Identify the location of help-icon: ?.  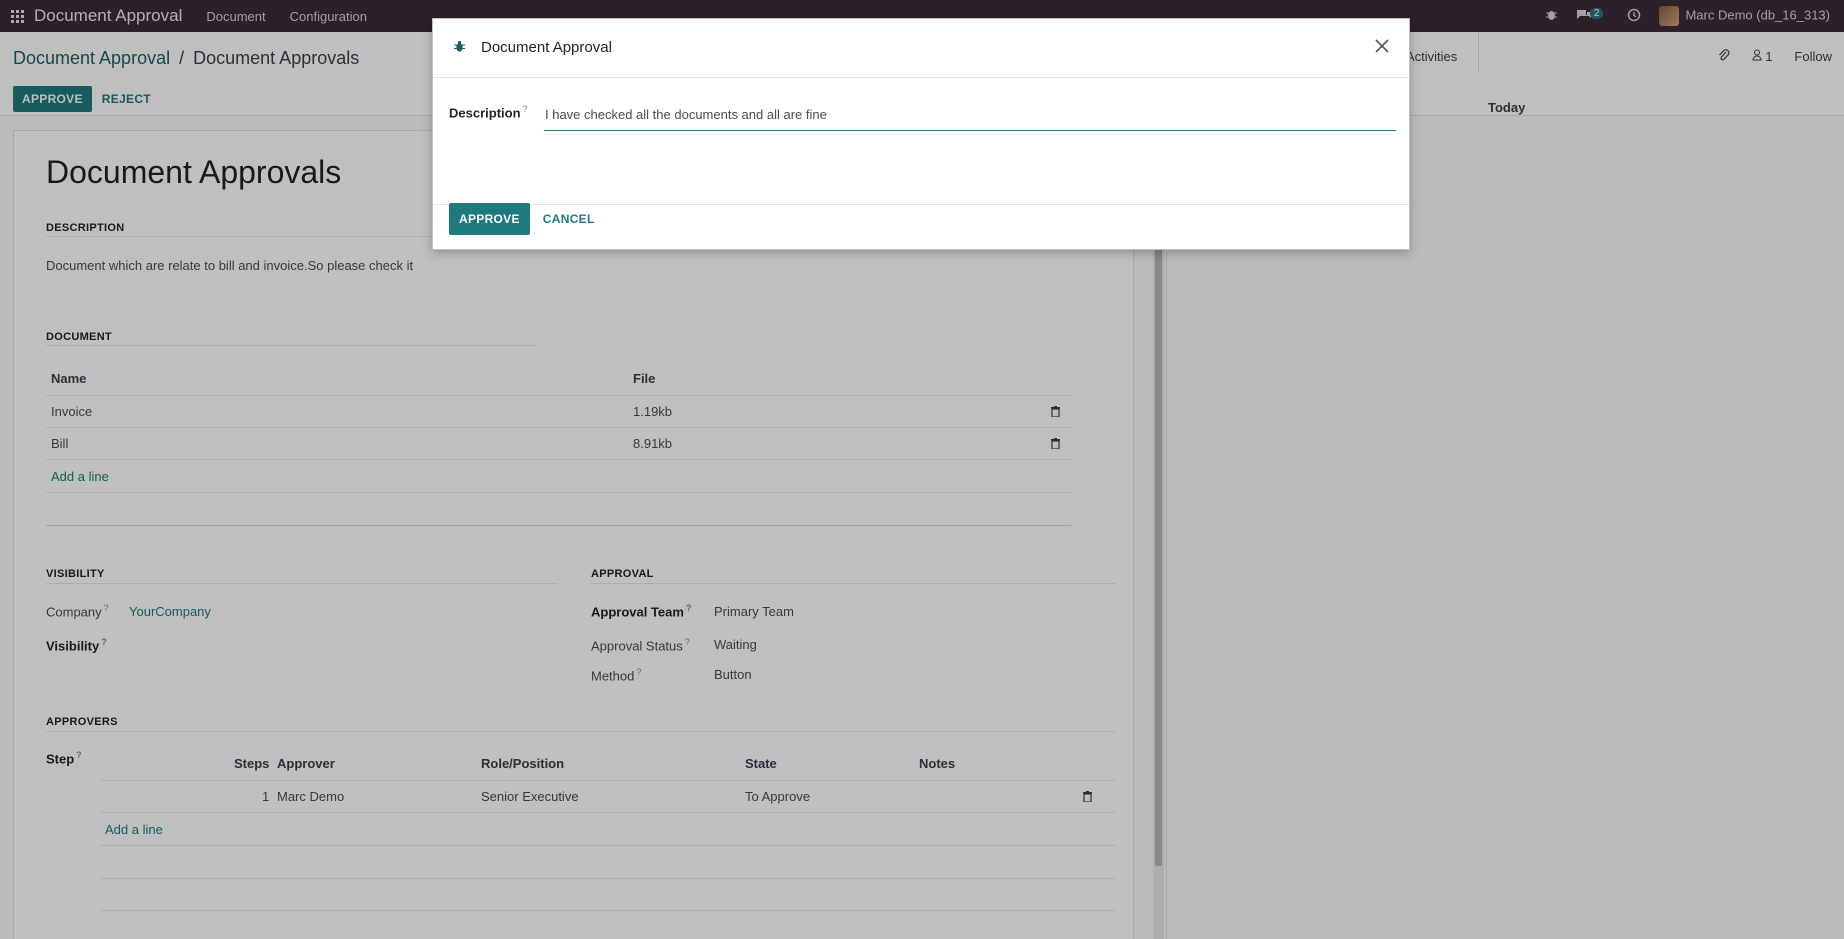
(525, 109).